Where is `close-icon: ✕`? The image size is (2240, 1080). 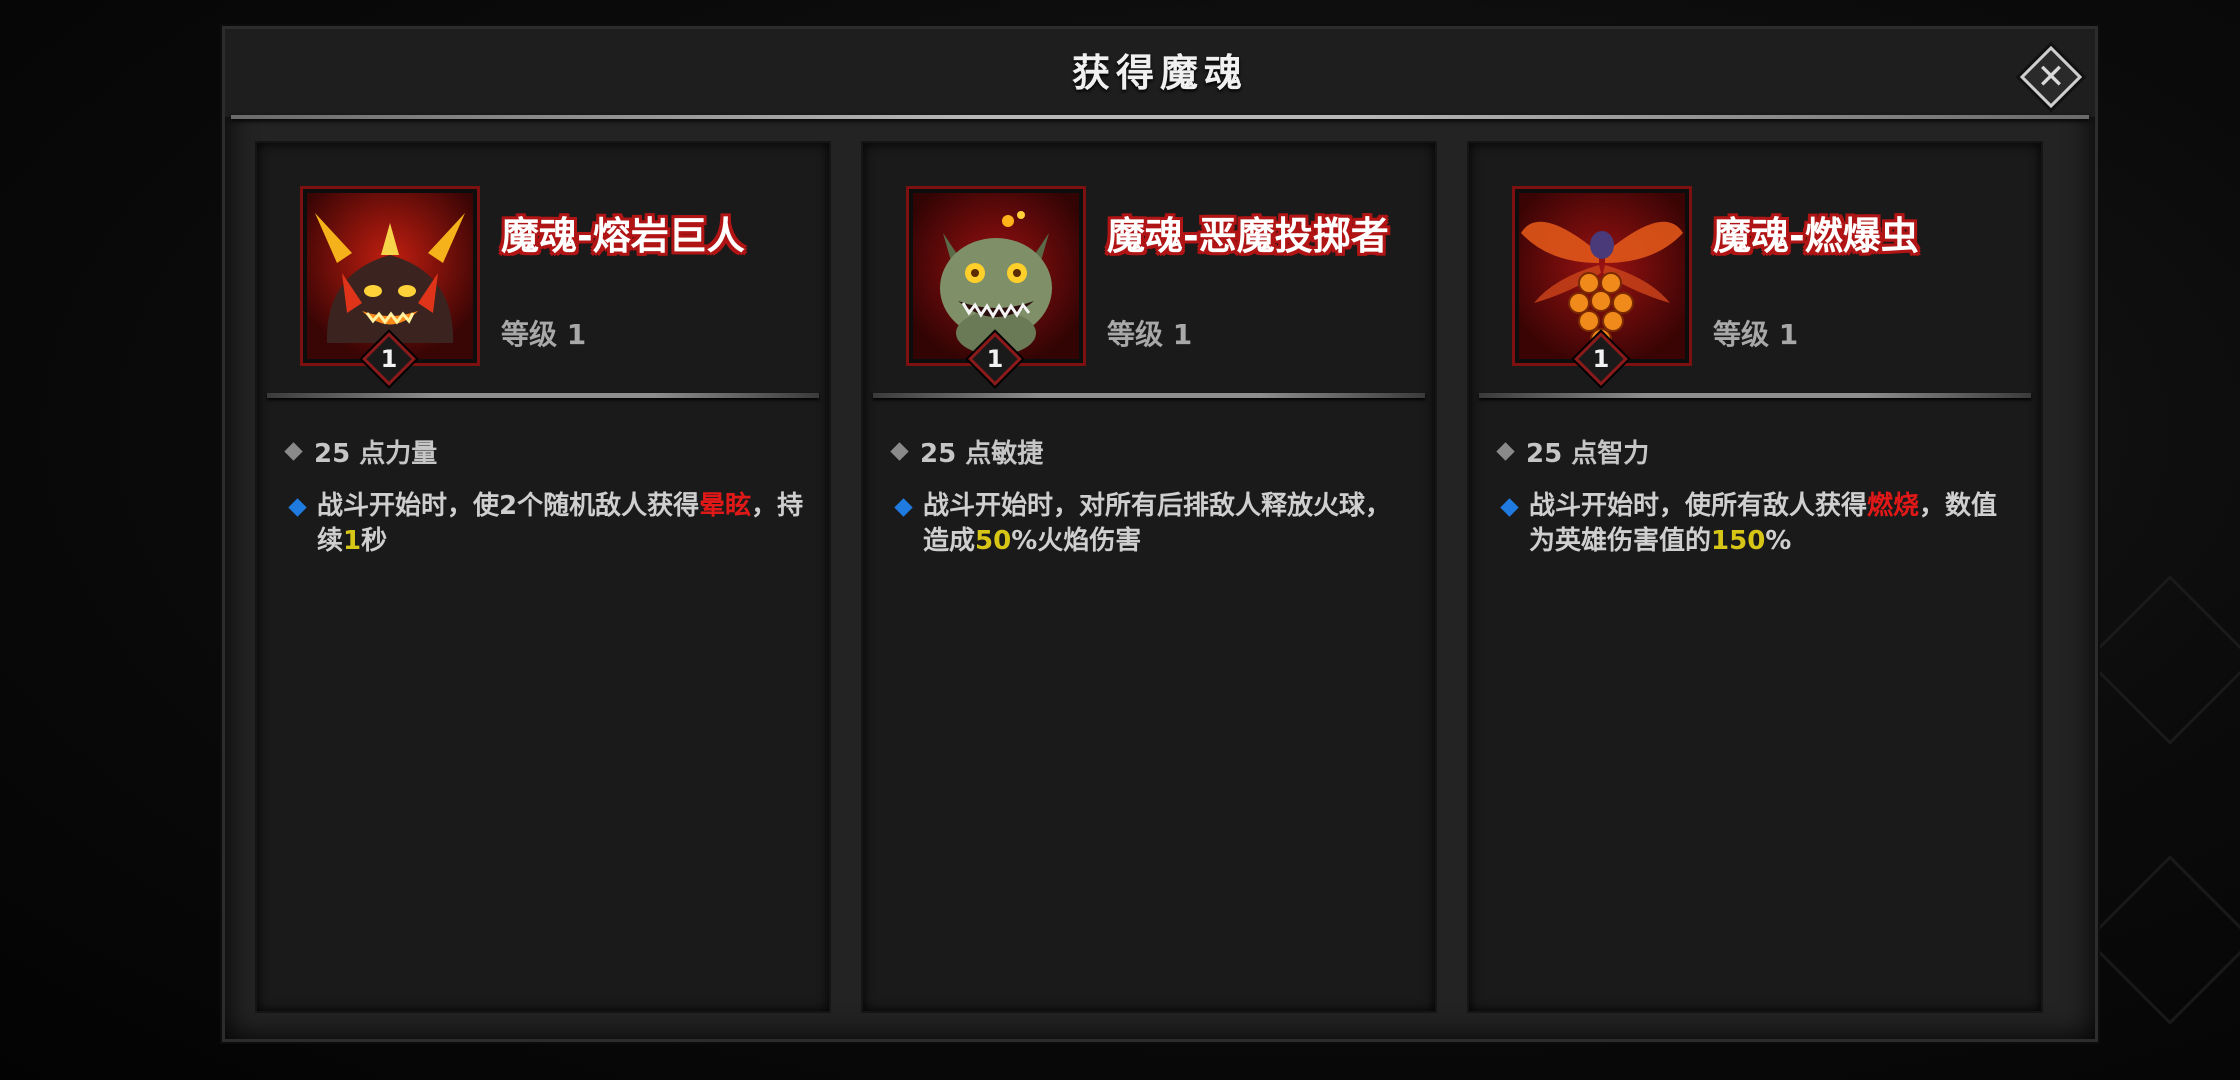 close-icon: ✕ is located at coordinates (2051, 77).